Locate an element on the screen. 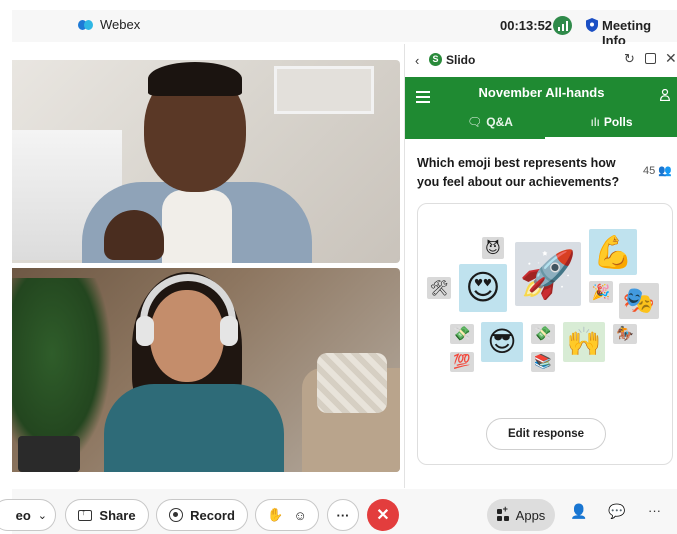  participant-hair is located at coordinates (195, 79).